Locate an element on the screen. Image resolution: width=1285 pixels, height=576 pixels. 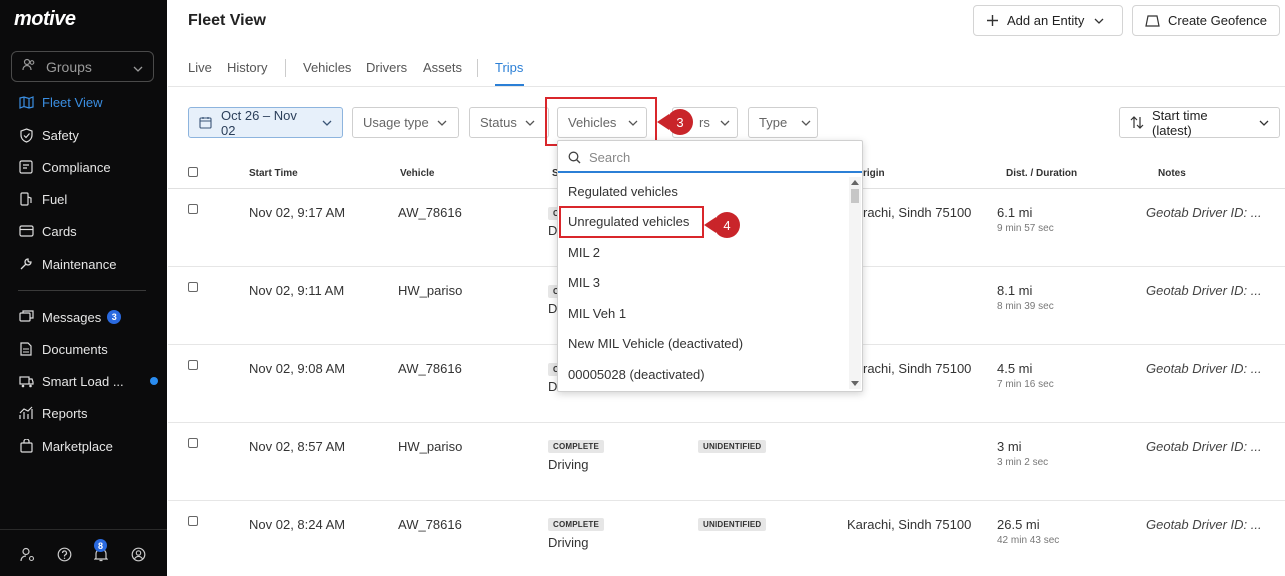
sidebar-item-compliance: Compliance is located at coordinates (88, 167).